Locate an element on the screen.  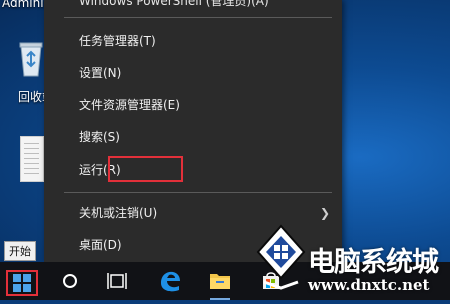
edge-icon is located at coordinates (170, 281).